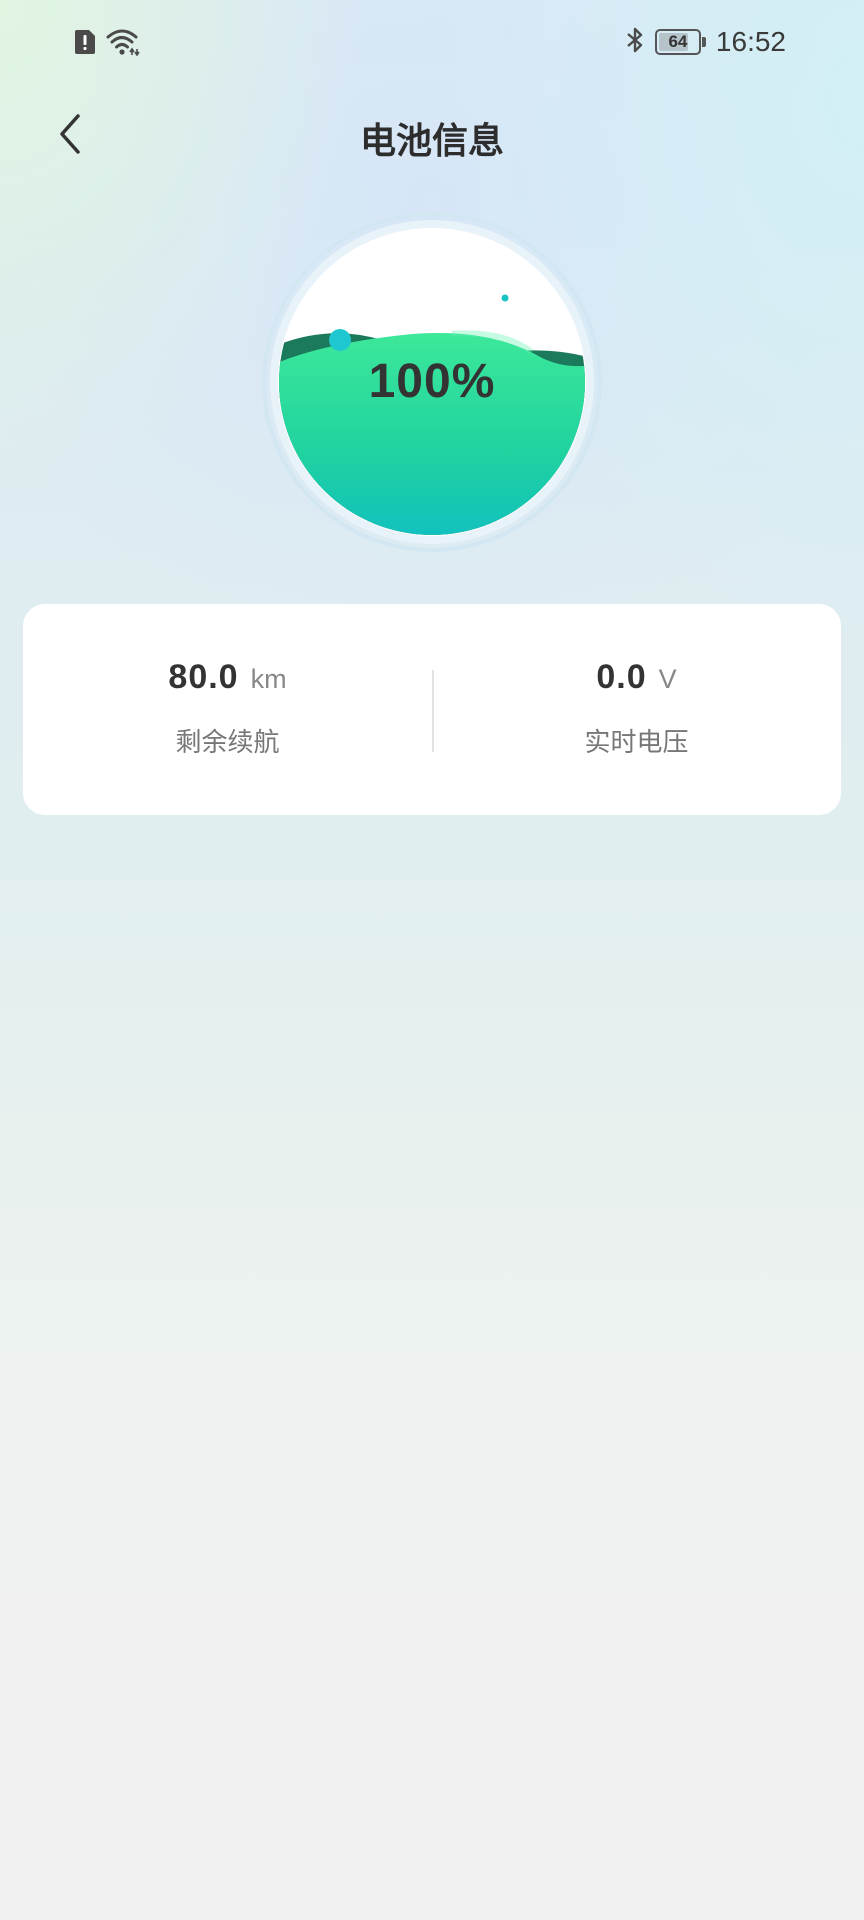 This screenshot has width=864, height=1920. I want to click on bluetooth-icon, so click(635, 42).